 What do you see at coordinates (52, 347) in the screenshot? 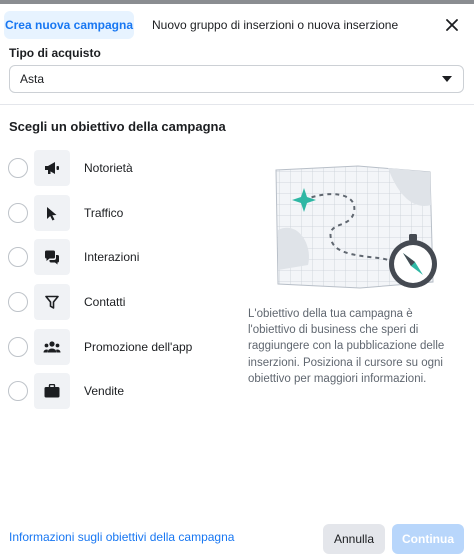
I see `people-icon` at bounding box center [52, 347].